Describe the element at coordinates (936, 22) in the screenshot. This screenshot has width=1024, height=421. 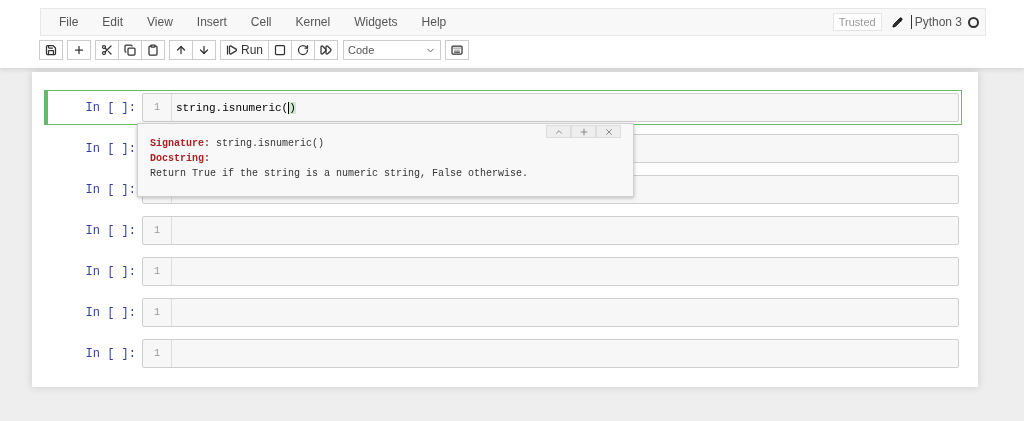
I see `kernel-name: Python 3` at that location.